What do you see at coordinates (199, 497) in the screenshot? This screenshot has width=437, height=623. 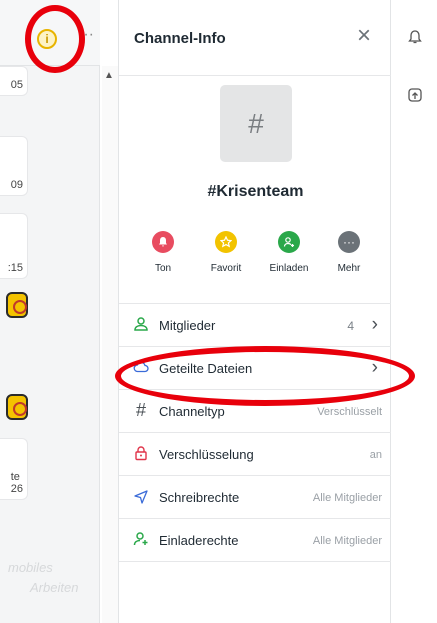 I see `write-permissions-label: Schreibrechte` at bounding box center [199, 497].